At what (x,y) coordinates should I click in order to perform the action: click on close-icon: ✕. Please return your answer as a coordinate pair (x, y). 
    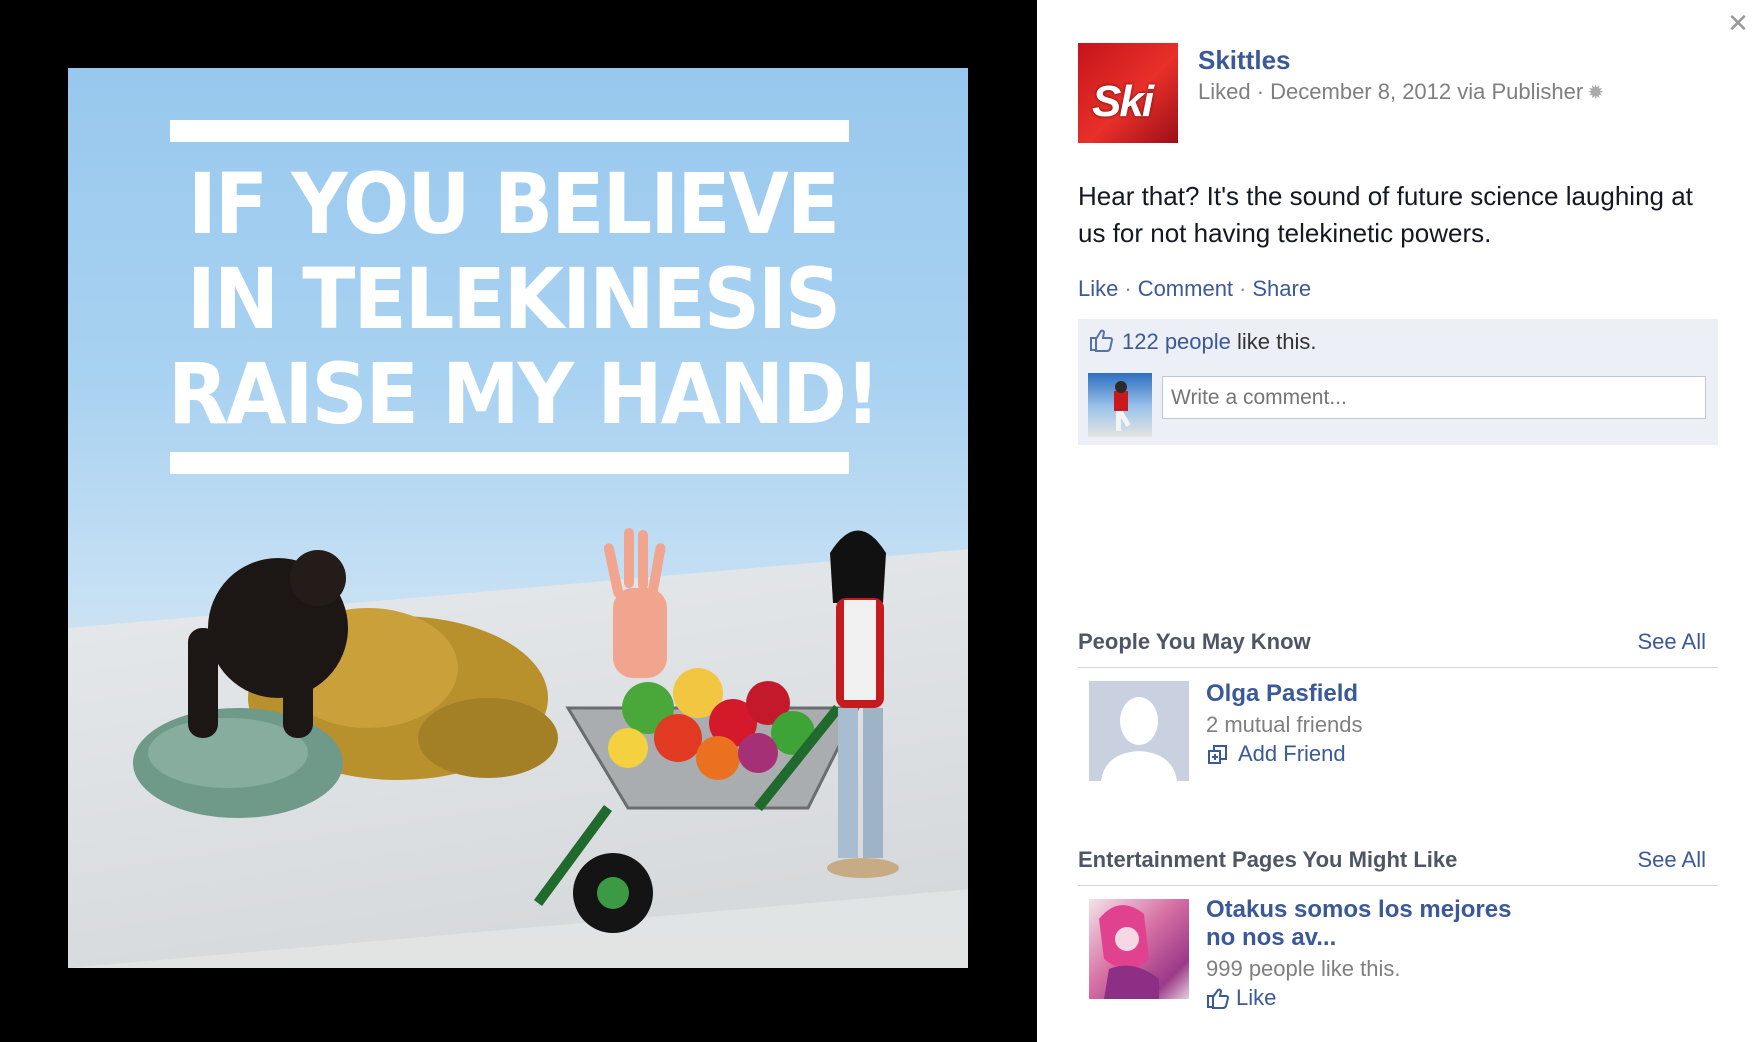
    Looking at the image, I should click on (1738, 23).